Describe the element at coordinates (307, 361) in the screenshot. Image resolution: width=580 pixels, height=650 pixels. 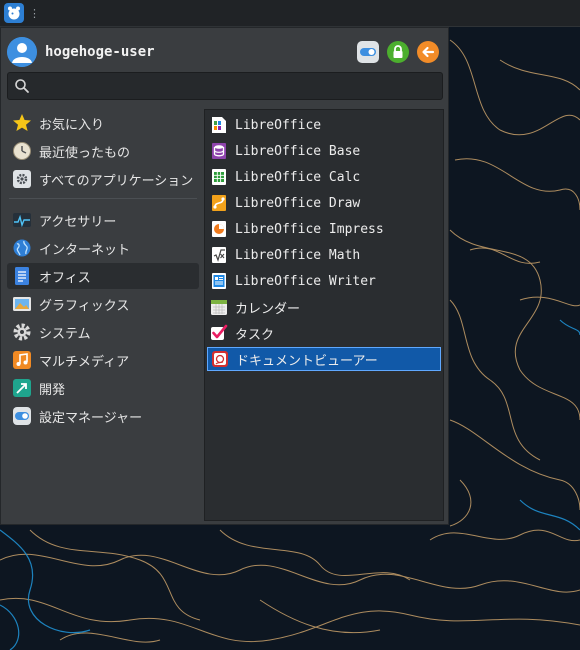
I see `app-label: ドキュメントビューアー` at that location.